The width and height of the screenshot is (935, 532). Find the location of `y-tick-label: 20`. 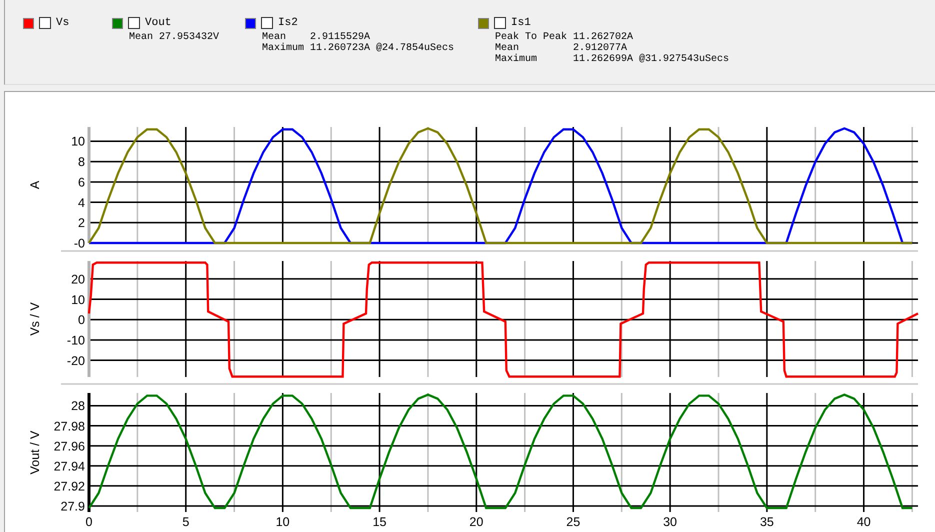

y-tick-label: 20 is located at coordinates (78, 279).